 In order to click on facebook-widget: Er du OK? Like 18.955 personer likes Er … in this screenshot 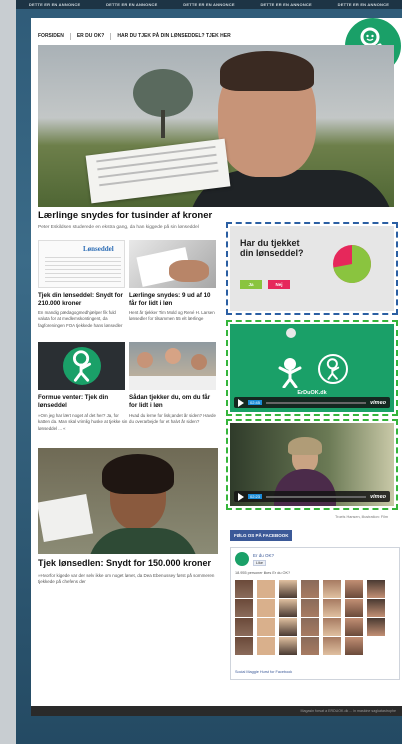, I will do `click(315, 613)`.